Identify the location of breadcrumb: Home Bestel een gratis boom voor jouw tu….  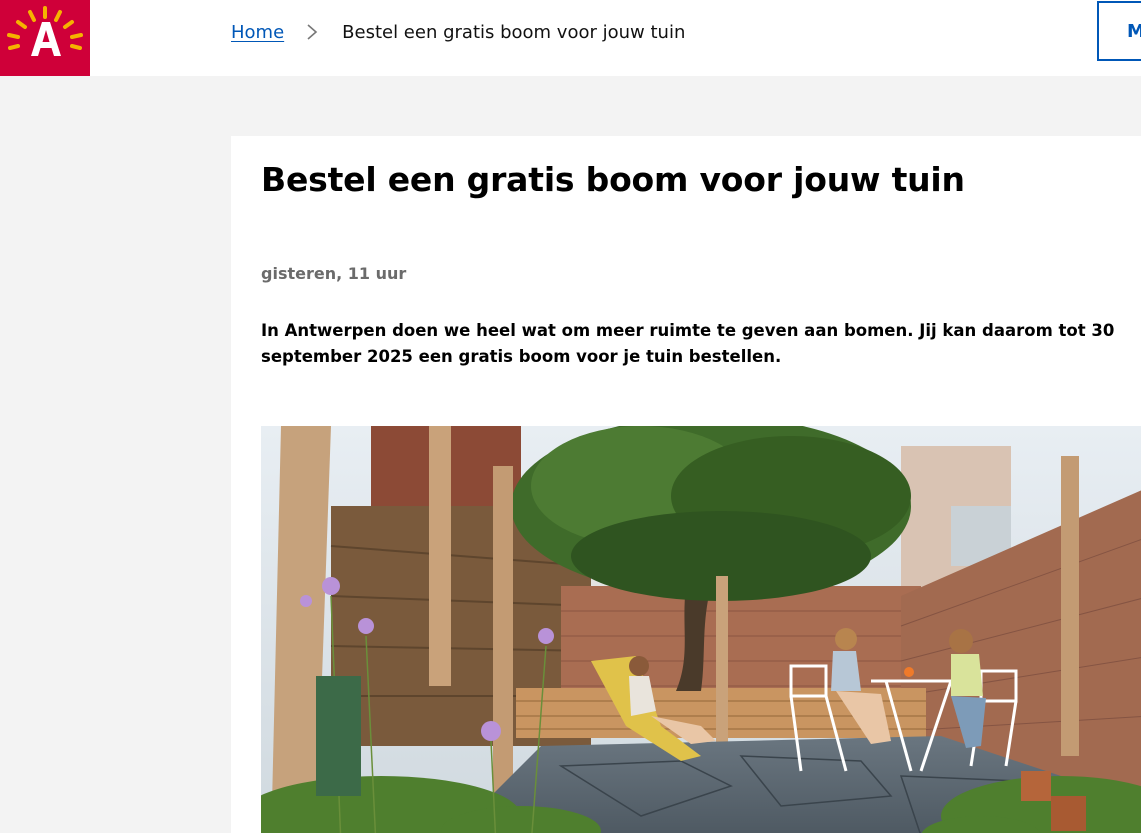
(458, 32).